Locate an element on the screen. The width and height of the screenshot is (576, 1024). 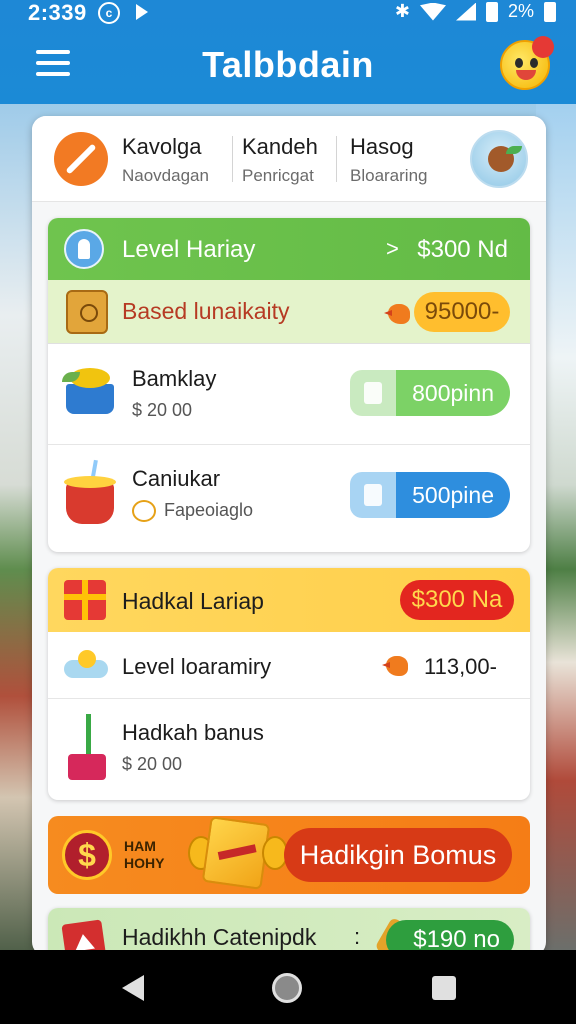
status-bar: 2:339 c ✱ 2% is located at coordinates (288, 13).